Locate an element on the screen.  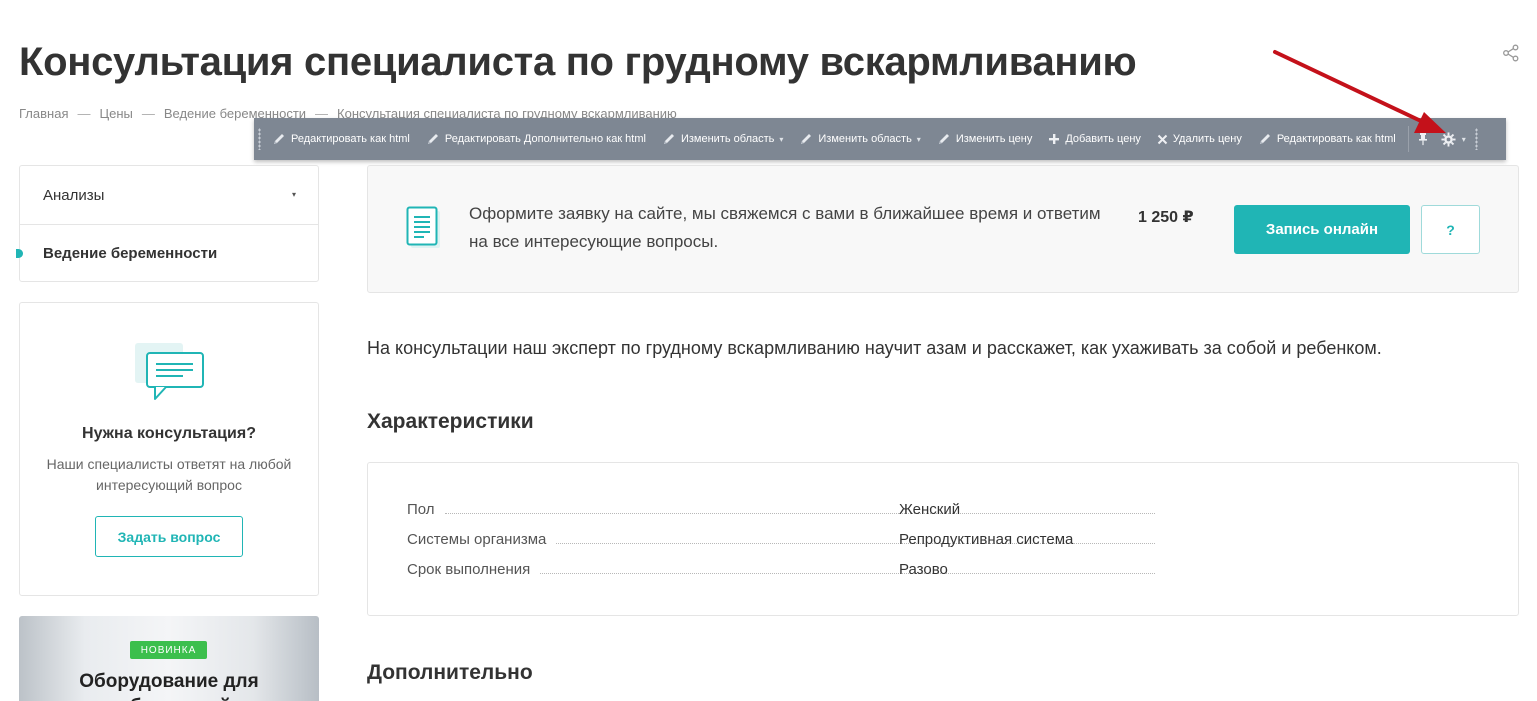
ask-question-button: Задать вопрос is located at coordinates (169, 536).